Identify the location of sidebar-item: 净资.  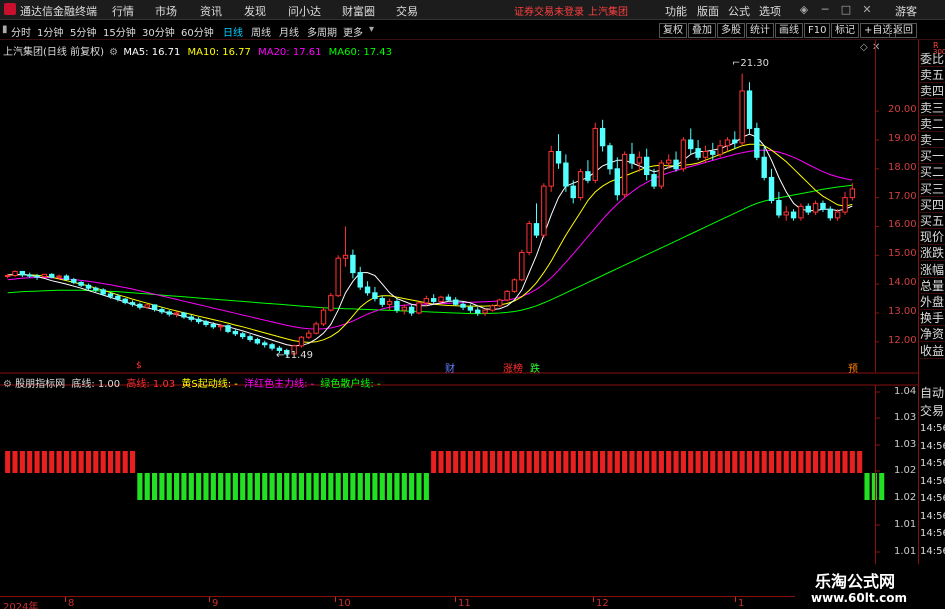
(932, 334).